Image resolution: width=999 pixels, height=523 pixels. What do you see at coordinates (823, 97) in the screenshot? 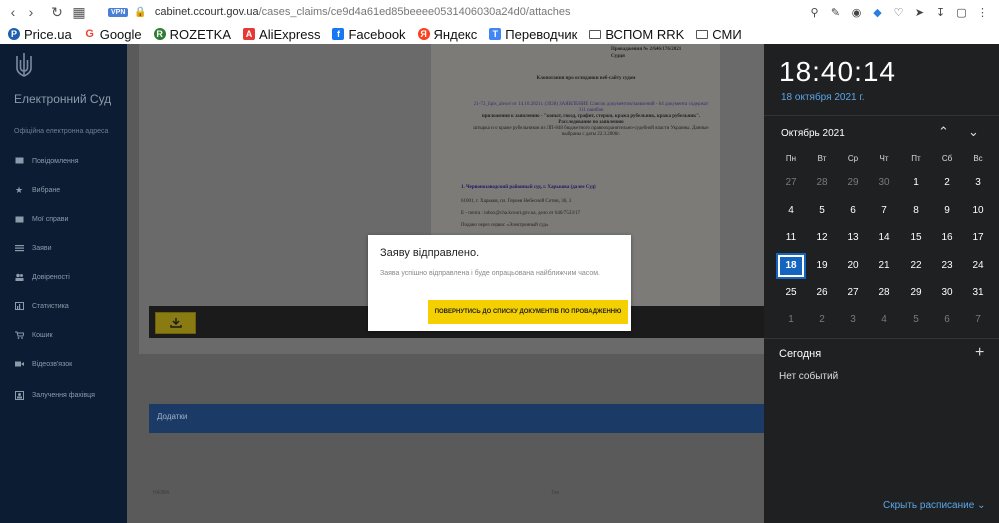
I see `date-link: 18 октября 2021 г.` at bounding box center [823, 97].